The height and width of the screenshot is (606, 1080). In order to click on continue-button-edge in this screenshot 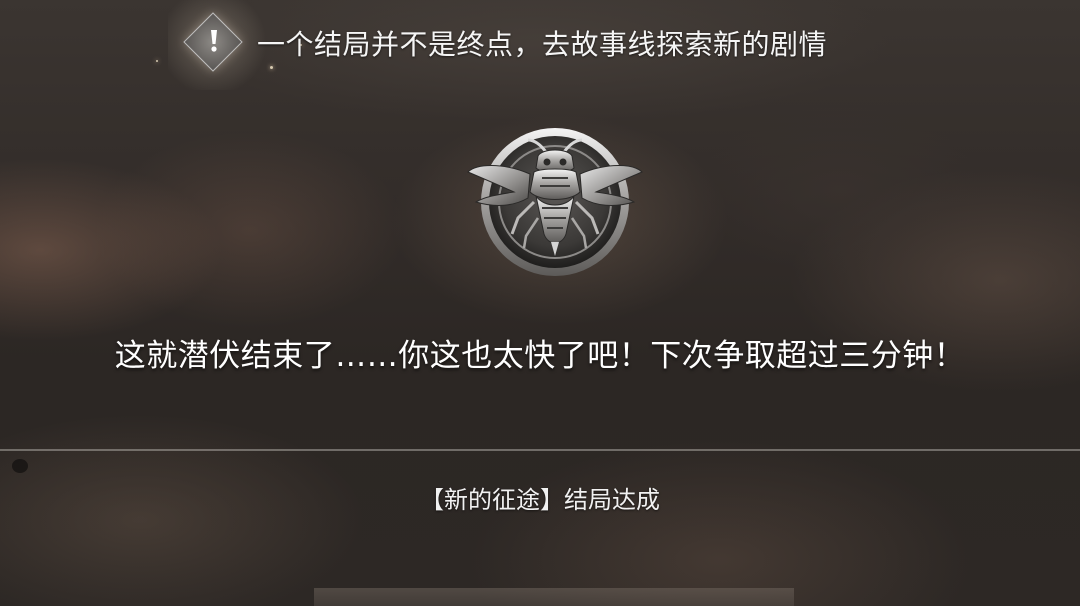, I will do `click(554, 597)`.